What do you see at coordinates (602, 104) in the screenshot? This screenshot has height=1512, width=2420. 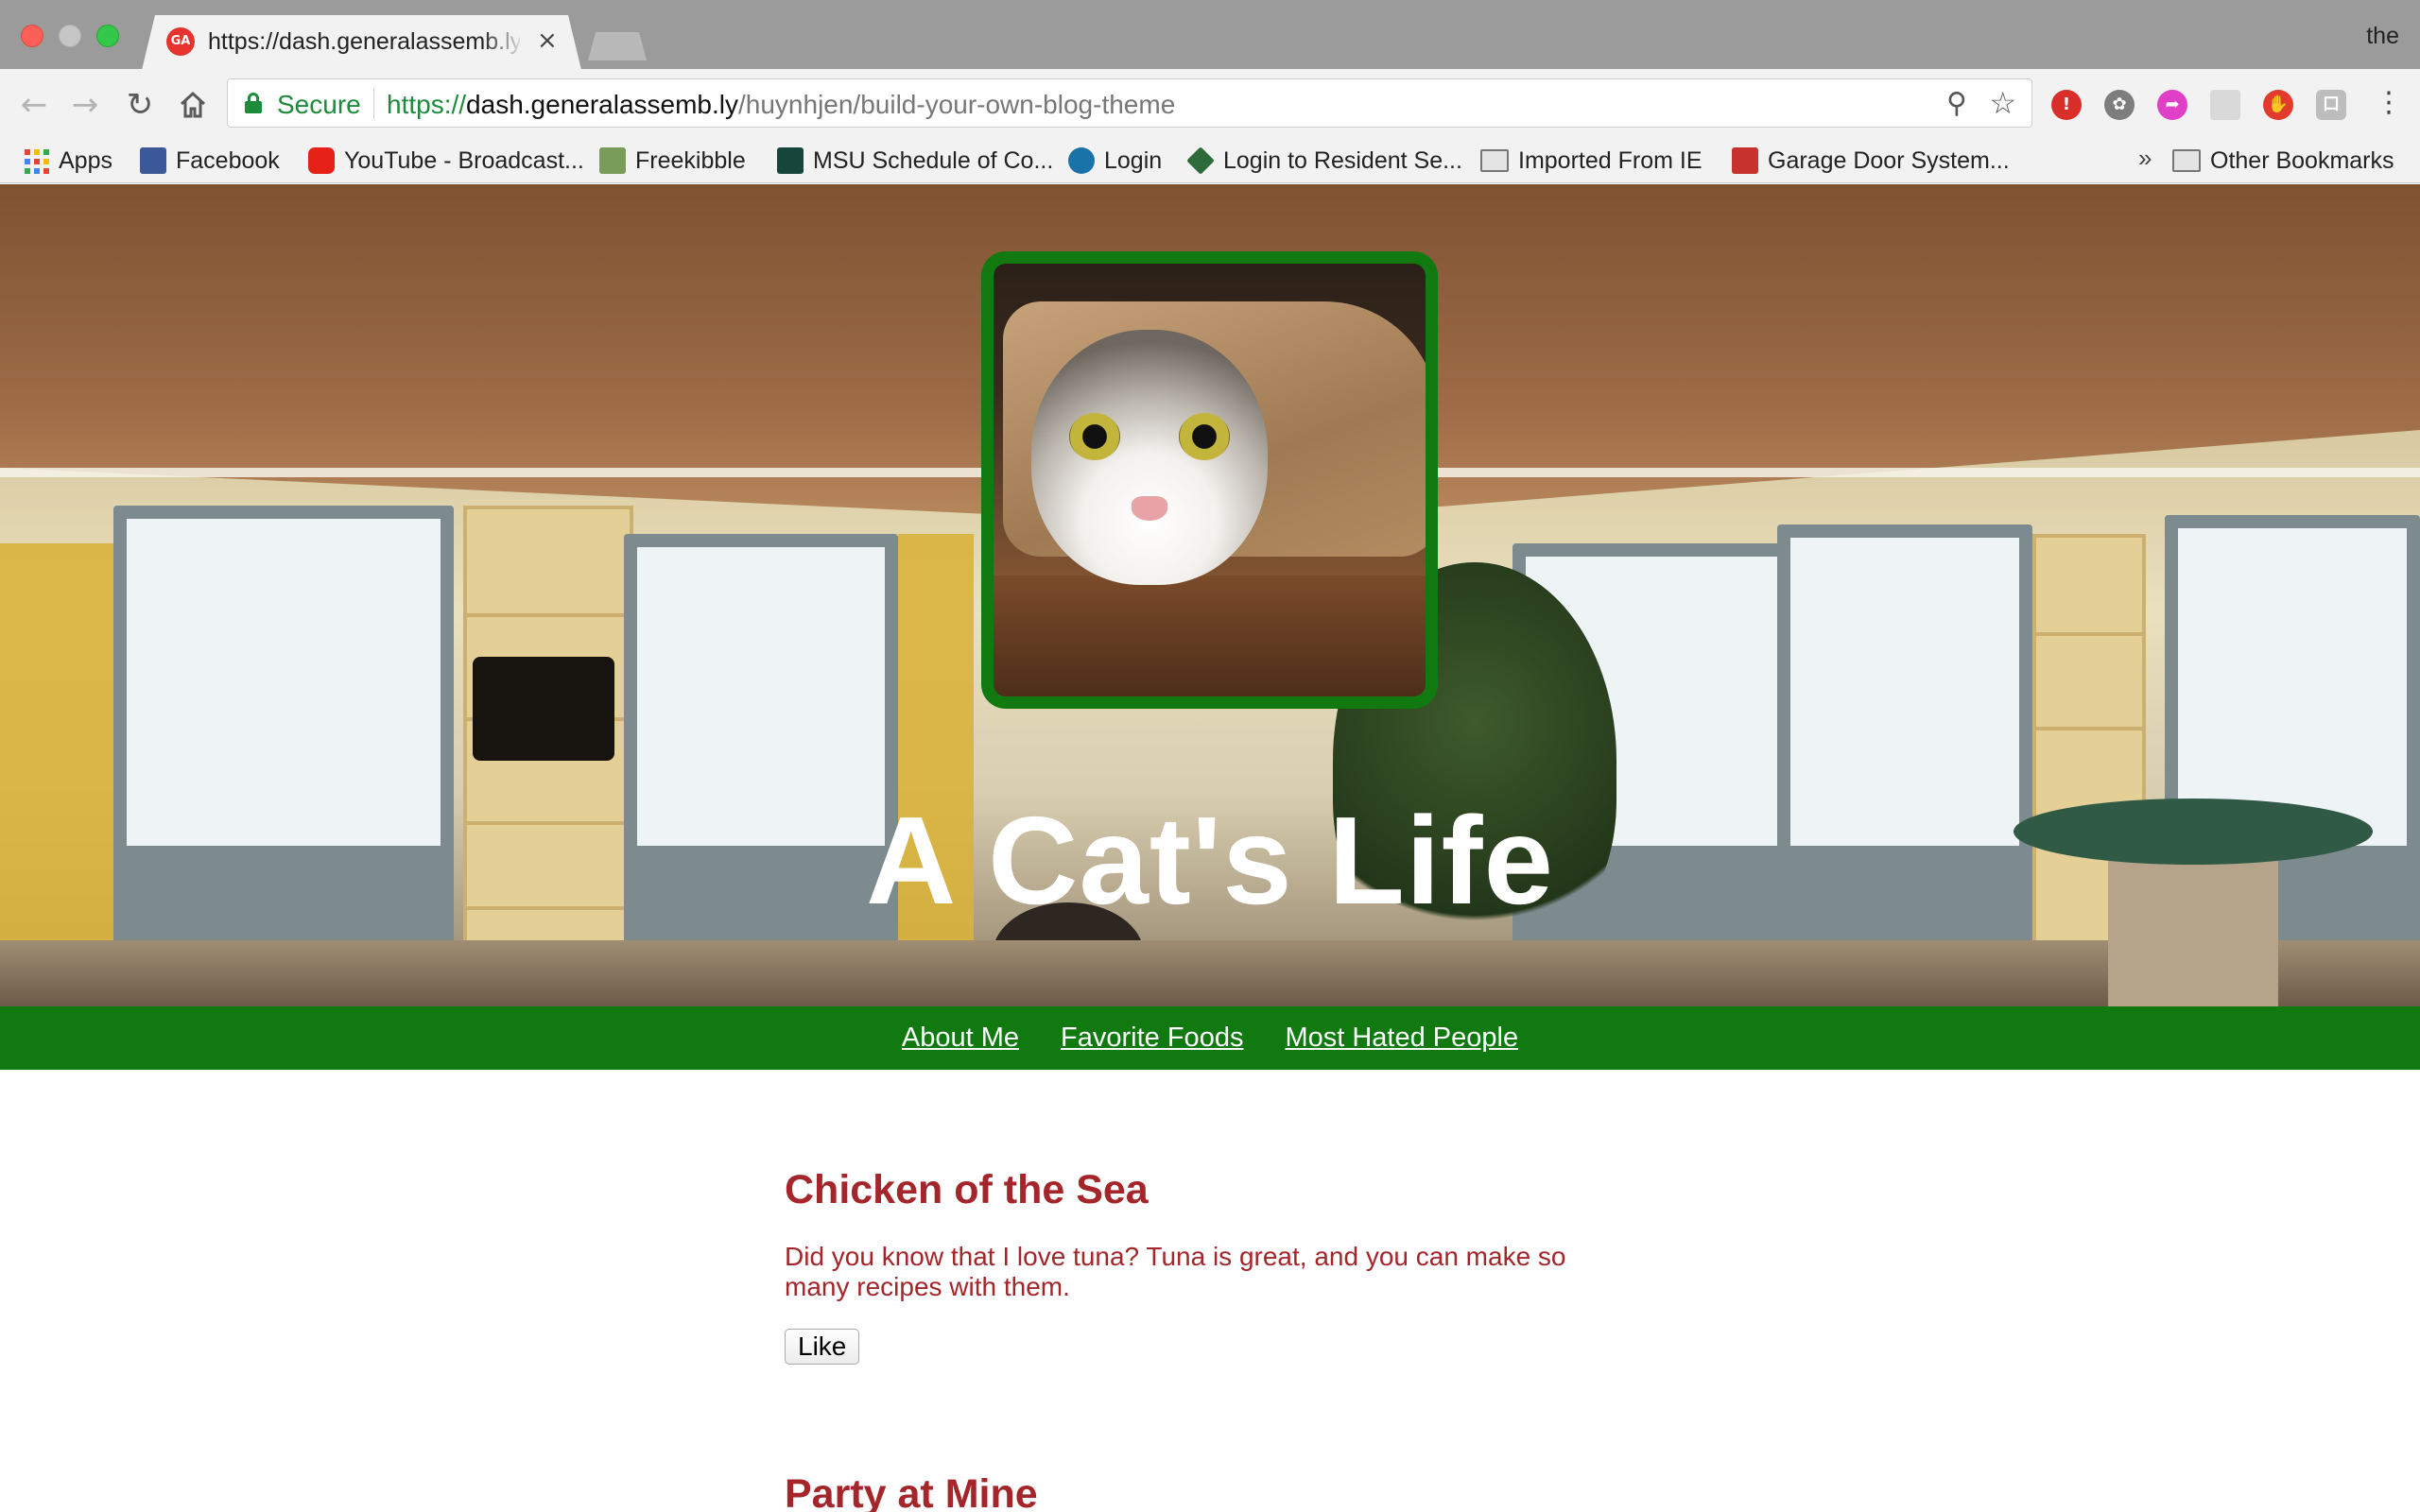 I see `url-host: dash.generalassemb.ly` at bounding box center [602, 104].